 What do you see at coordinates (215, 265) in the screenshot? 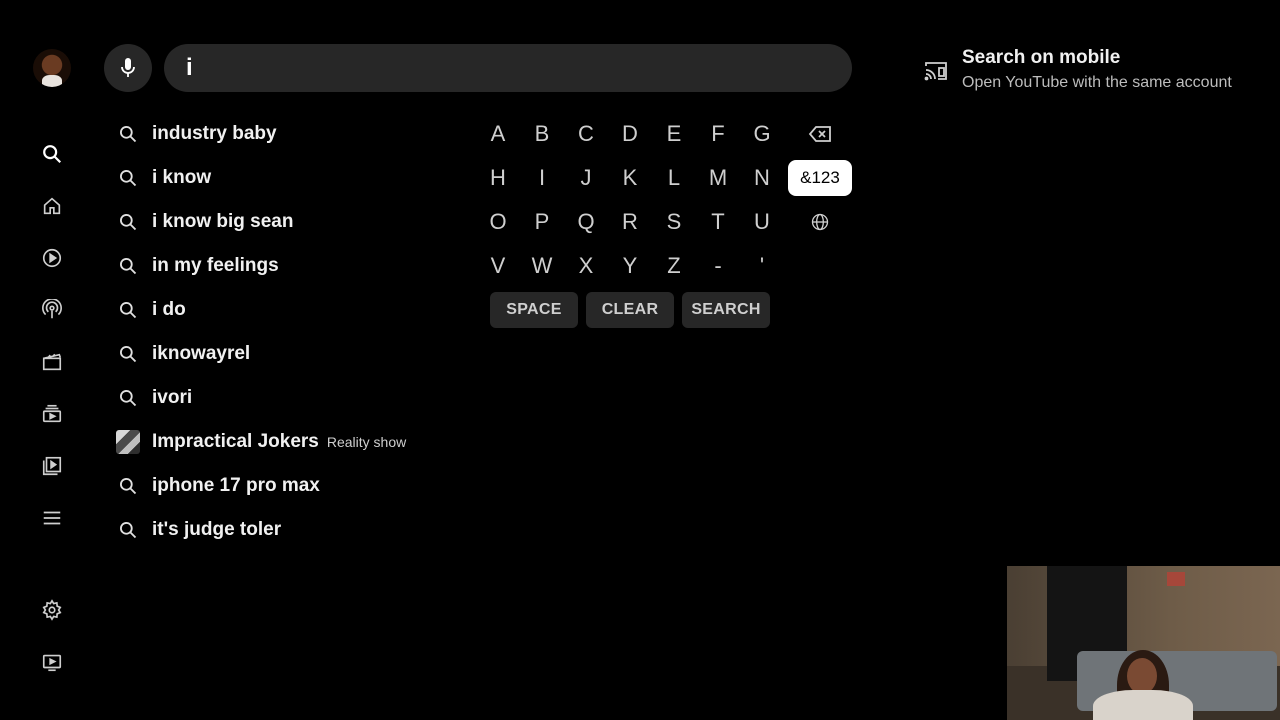
I see `suggestion-text: in my feelings` at bounding box center [215, 265].